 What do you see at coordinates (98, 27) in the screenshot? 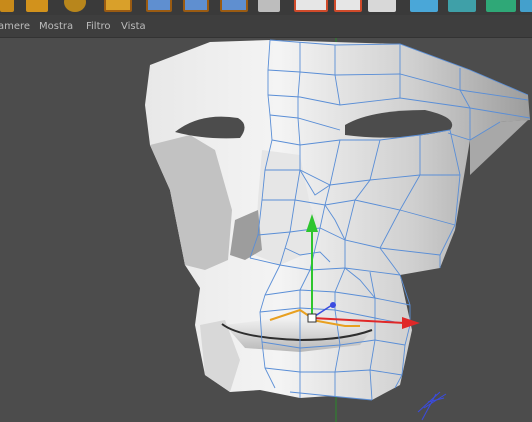
I see `menu-filter: Filtro` at bounding box center [98, 27].